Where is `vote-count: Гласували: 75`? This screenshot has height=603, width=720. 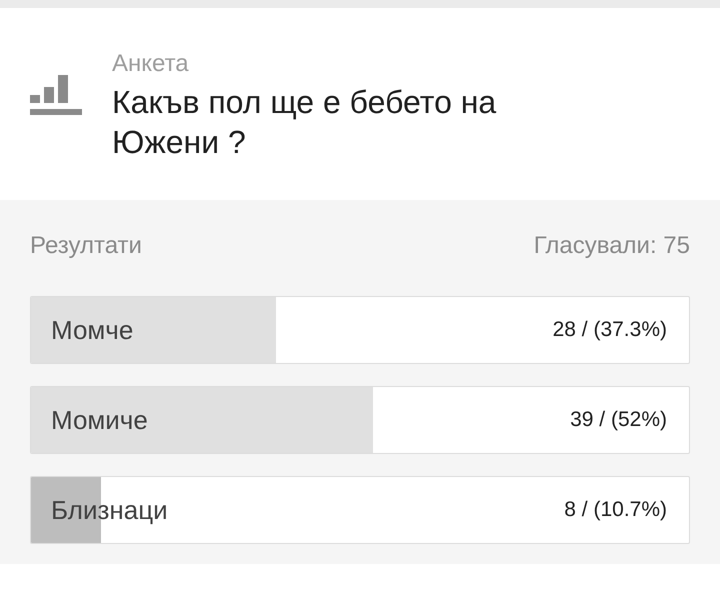
vote-count: Гласували: 75 is located at coordinates (612, 246).